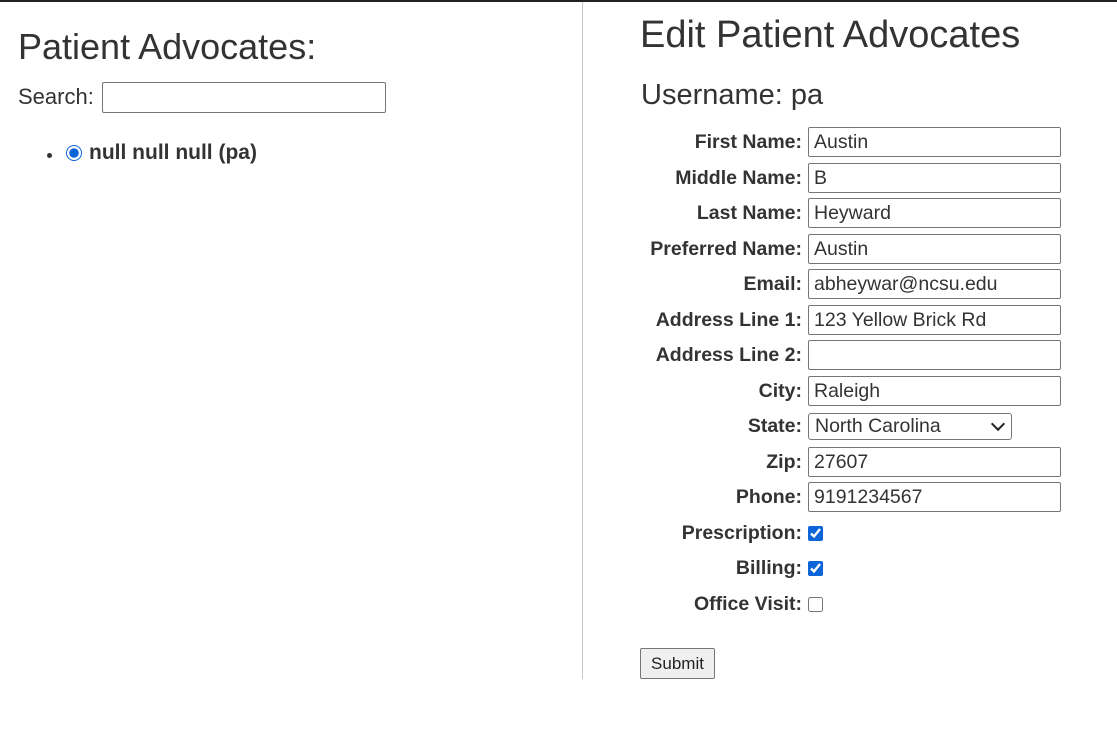  I want to click on prescription-row: Prescription:, so click(850, 533).